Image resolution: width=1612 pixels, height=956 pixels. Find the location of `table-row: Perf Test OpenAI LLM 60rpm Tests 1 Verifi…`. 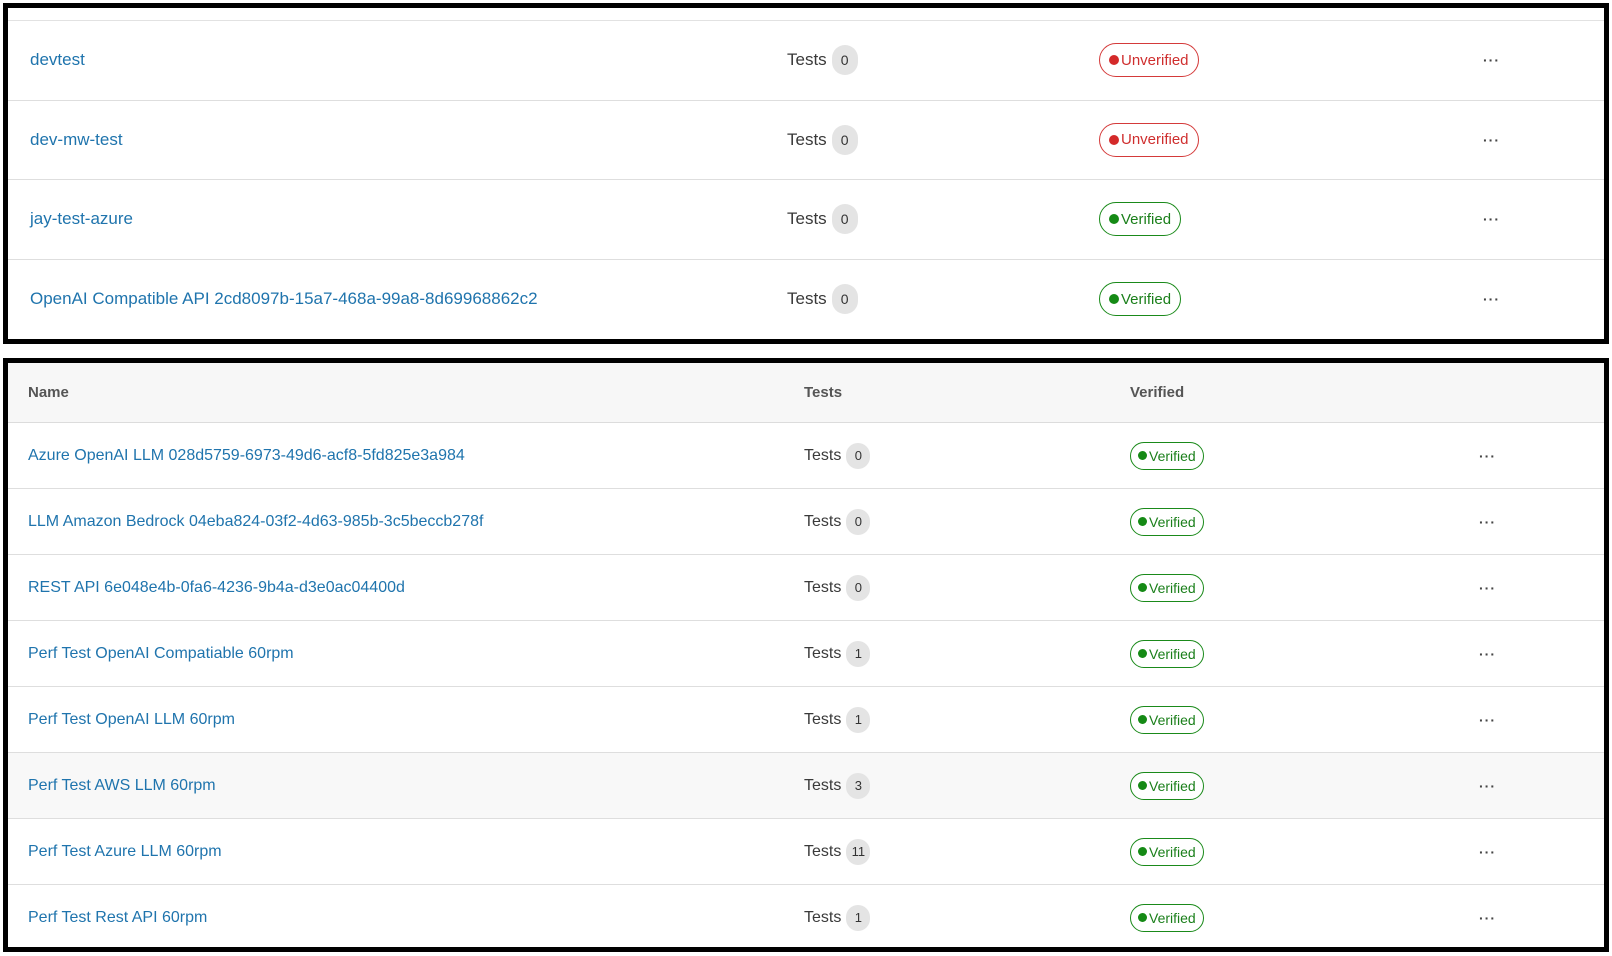

table-row: Perf Test OpenAI LLM 60rpm Tests 1 Verifi… is located at coordinates (806, 720).